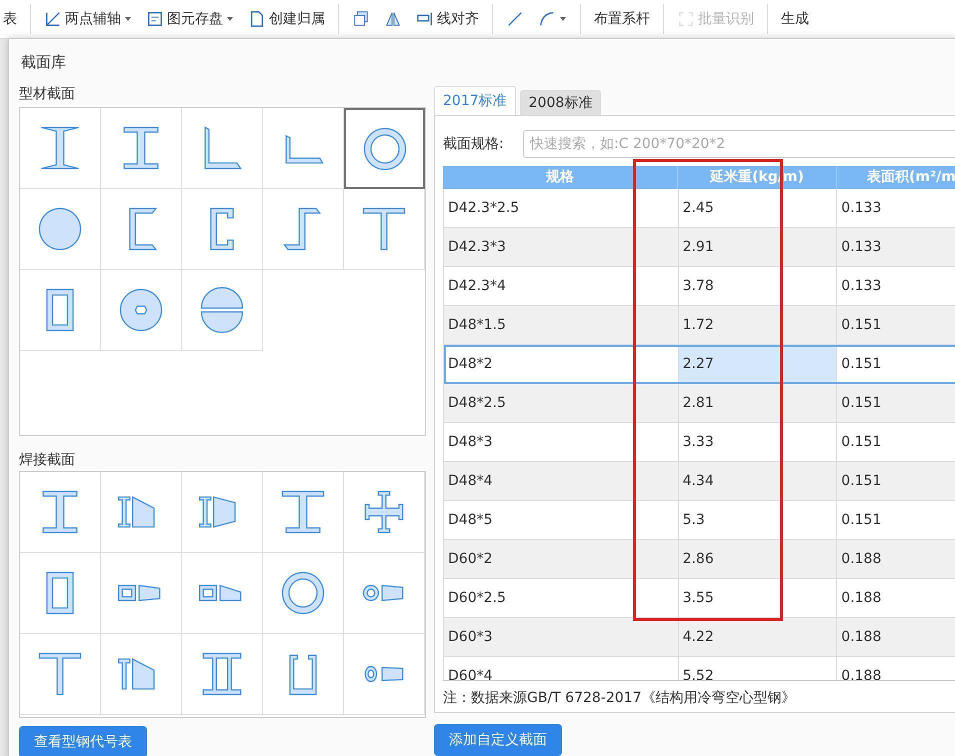 This screenshot has width=955, height=756. I want to click on table-row: D48*1.5 1.72 0.151, so click(699, 325).